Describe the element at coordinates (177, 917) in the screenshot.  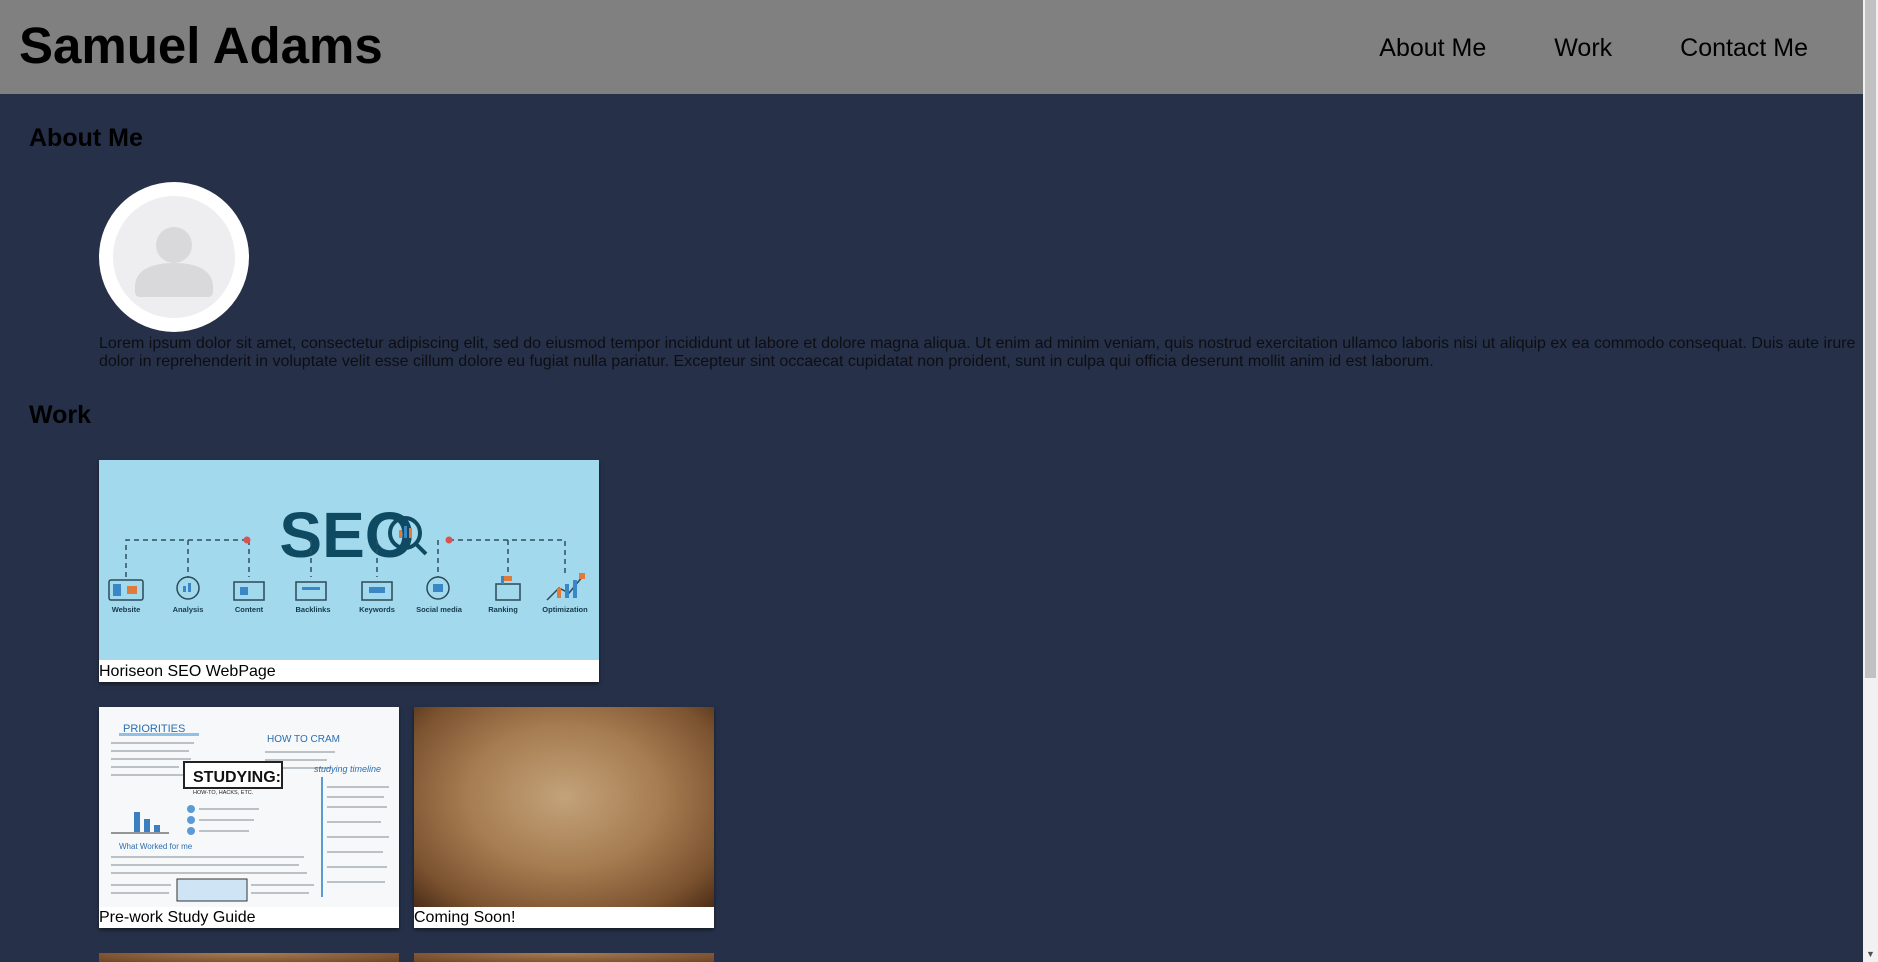
I see `project-caption: Pre-work Study Guide` at that location.